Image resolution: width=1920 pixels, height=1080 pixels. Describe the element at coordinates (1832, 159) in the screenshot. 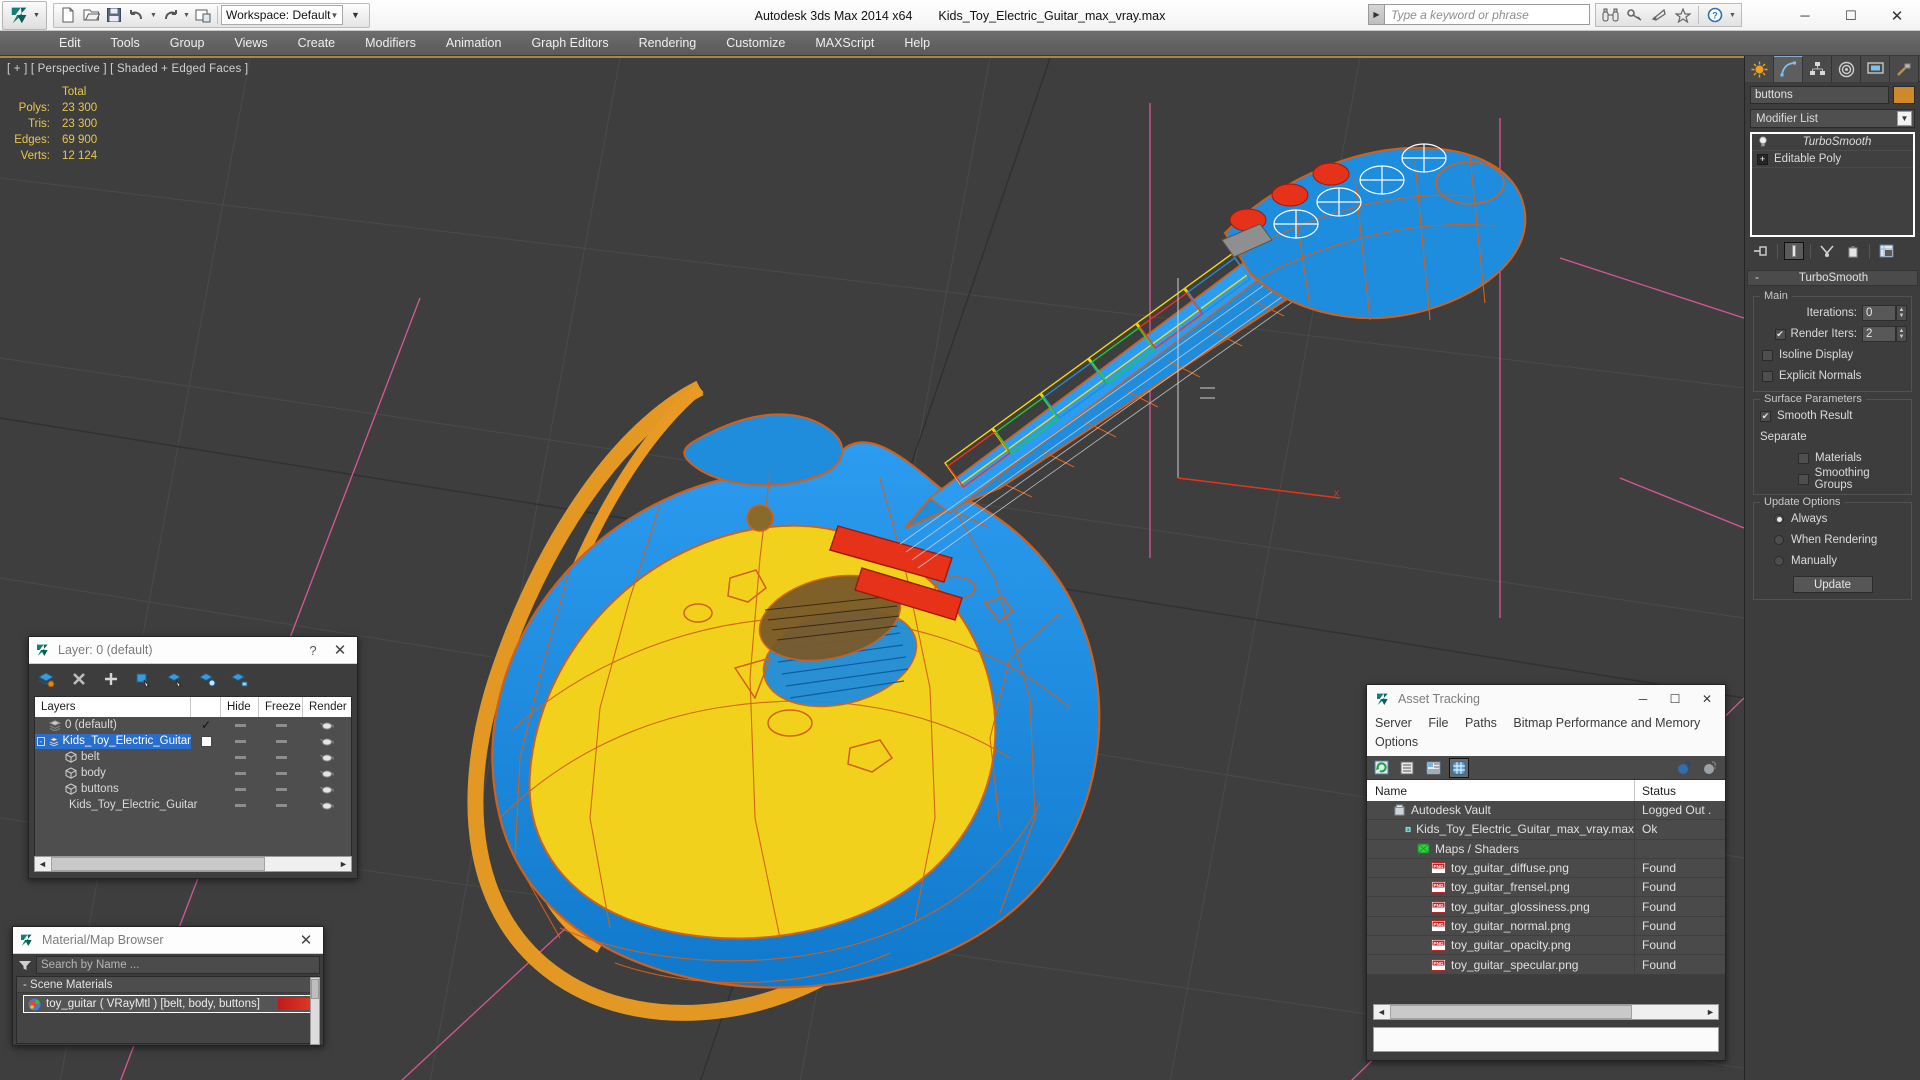

I see `modifier-stack-item-editable-poly: + Editable Poly` at that location.